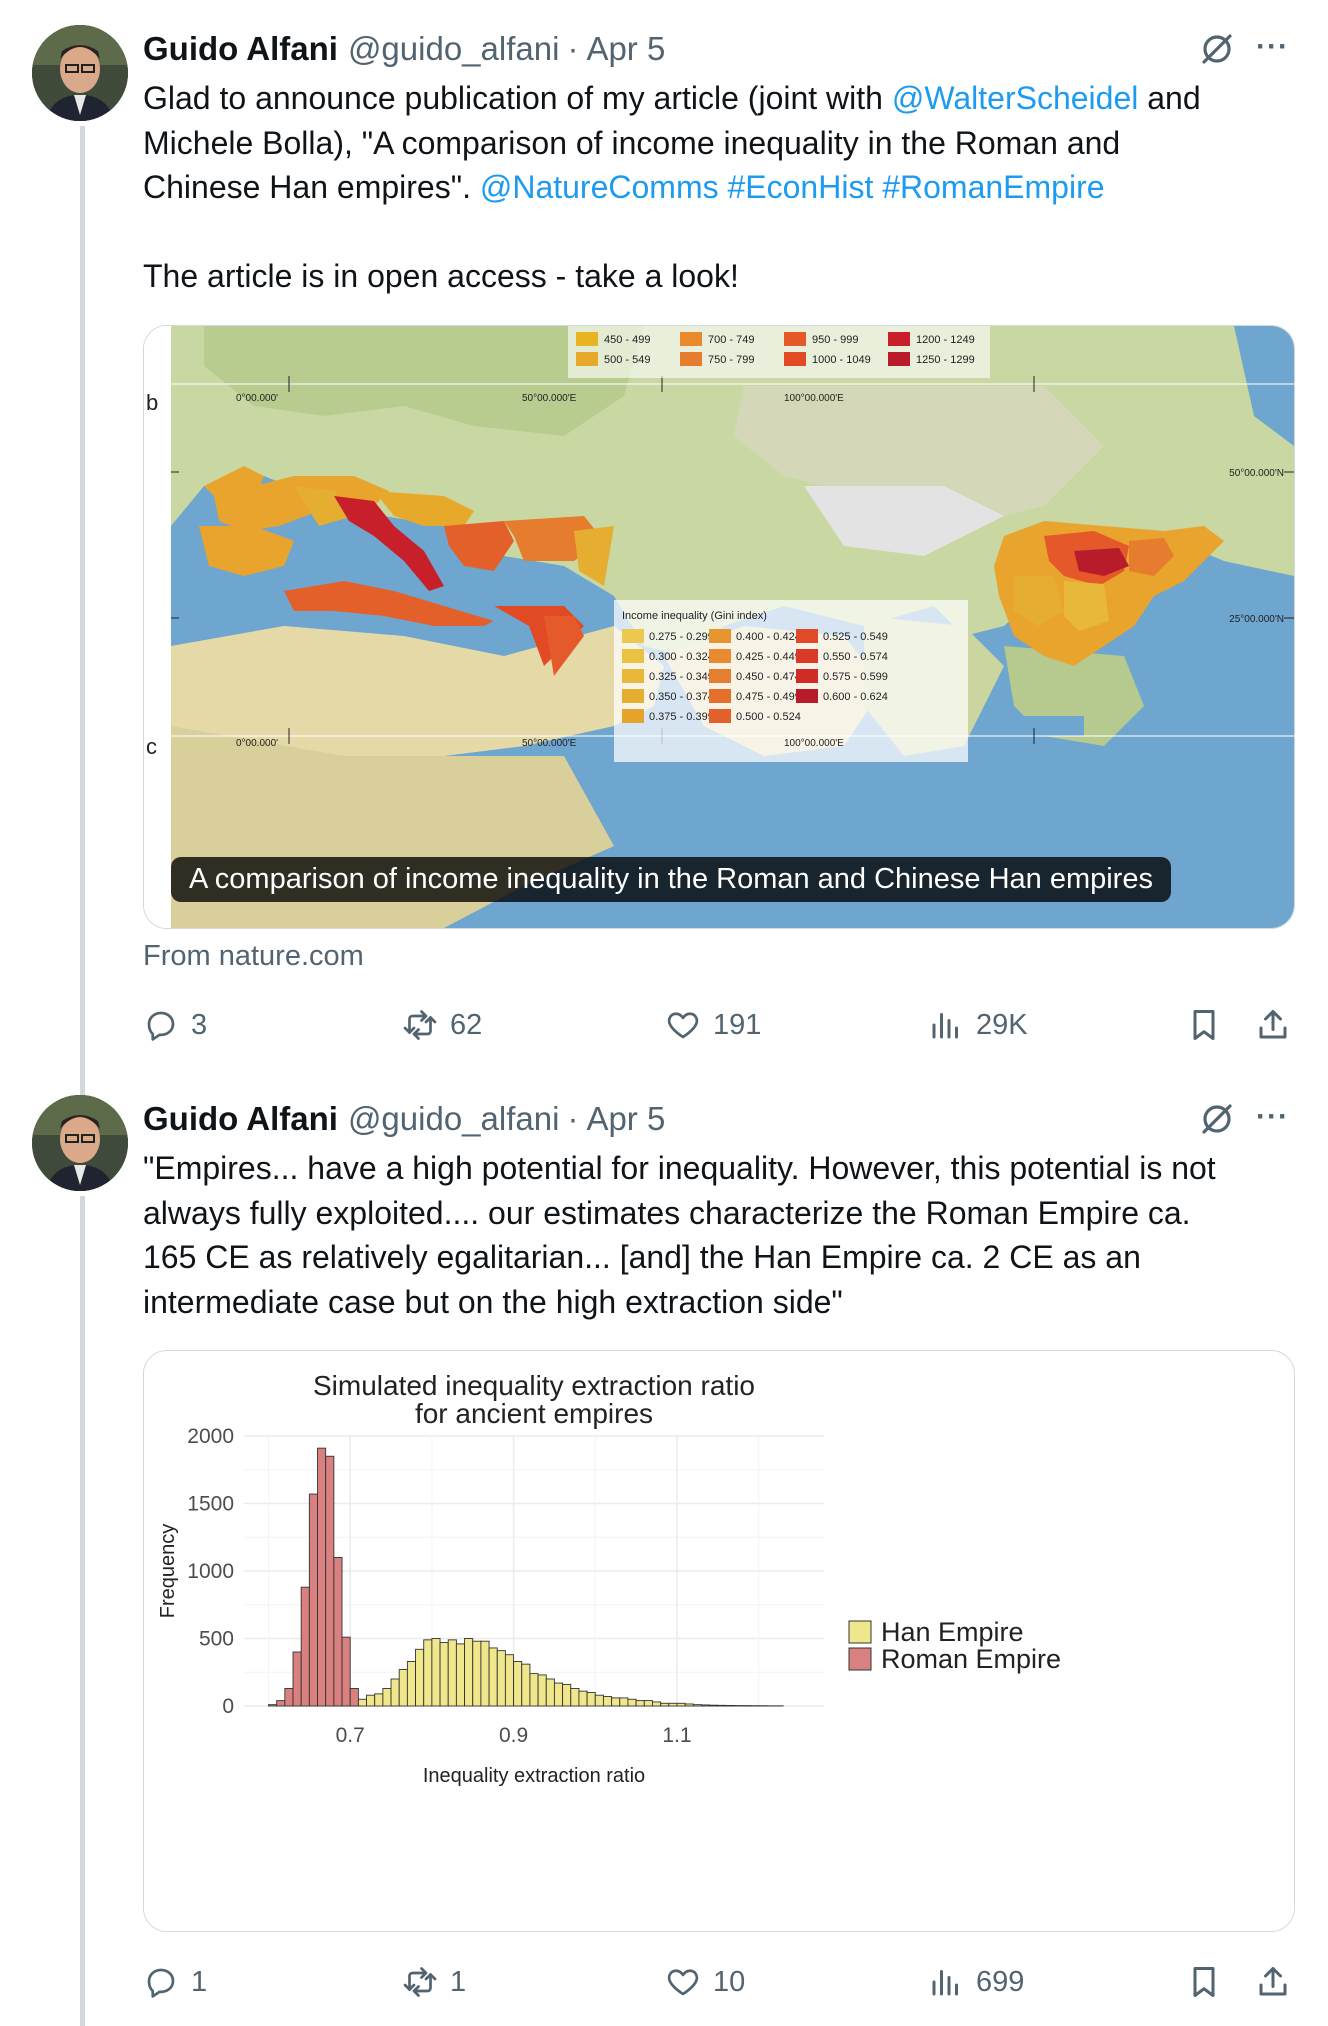 The width and height of the screenshot is (1328, 2026). I want to click on hashtag-link: #EconHist, so click(800, 187).